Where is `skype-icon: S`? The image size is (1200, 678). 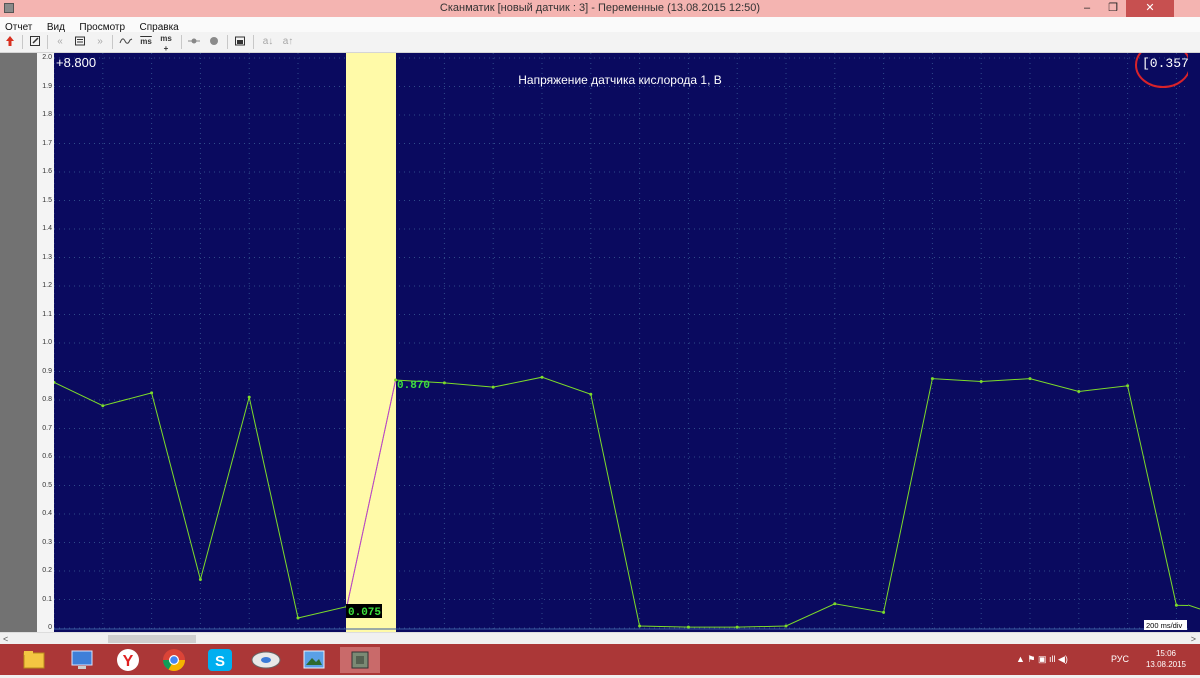 skype-icon: S is located at coordinates (220, 660).